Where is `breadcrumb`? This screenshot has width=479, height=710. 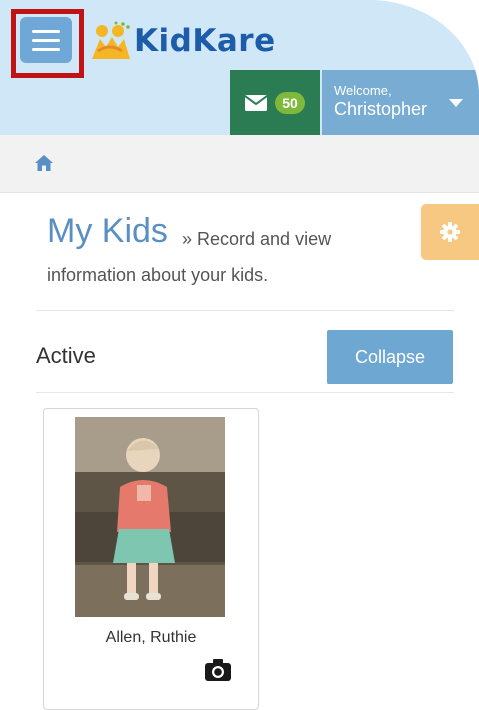 breadcrumb is located at coordinates (239, 164).